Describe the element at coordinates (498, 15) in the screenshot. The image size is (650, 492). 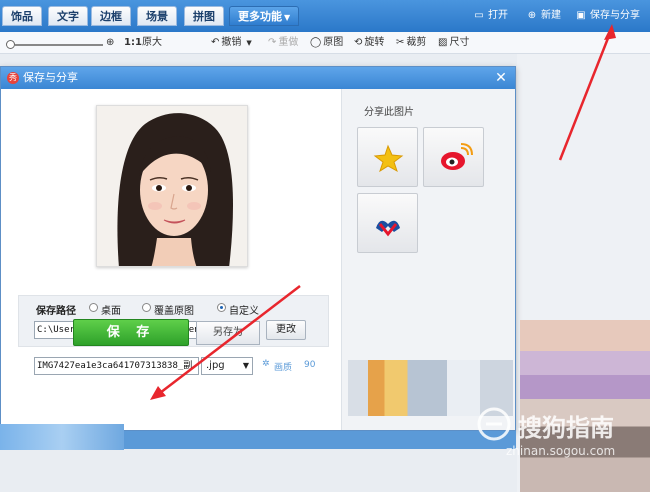
I see `open-label: 打开` at that location.